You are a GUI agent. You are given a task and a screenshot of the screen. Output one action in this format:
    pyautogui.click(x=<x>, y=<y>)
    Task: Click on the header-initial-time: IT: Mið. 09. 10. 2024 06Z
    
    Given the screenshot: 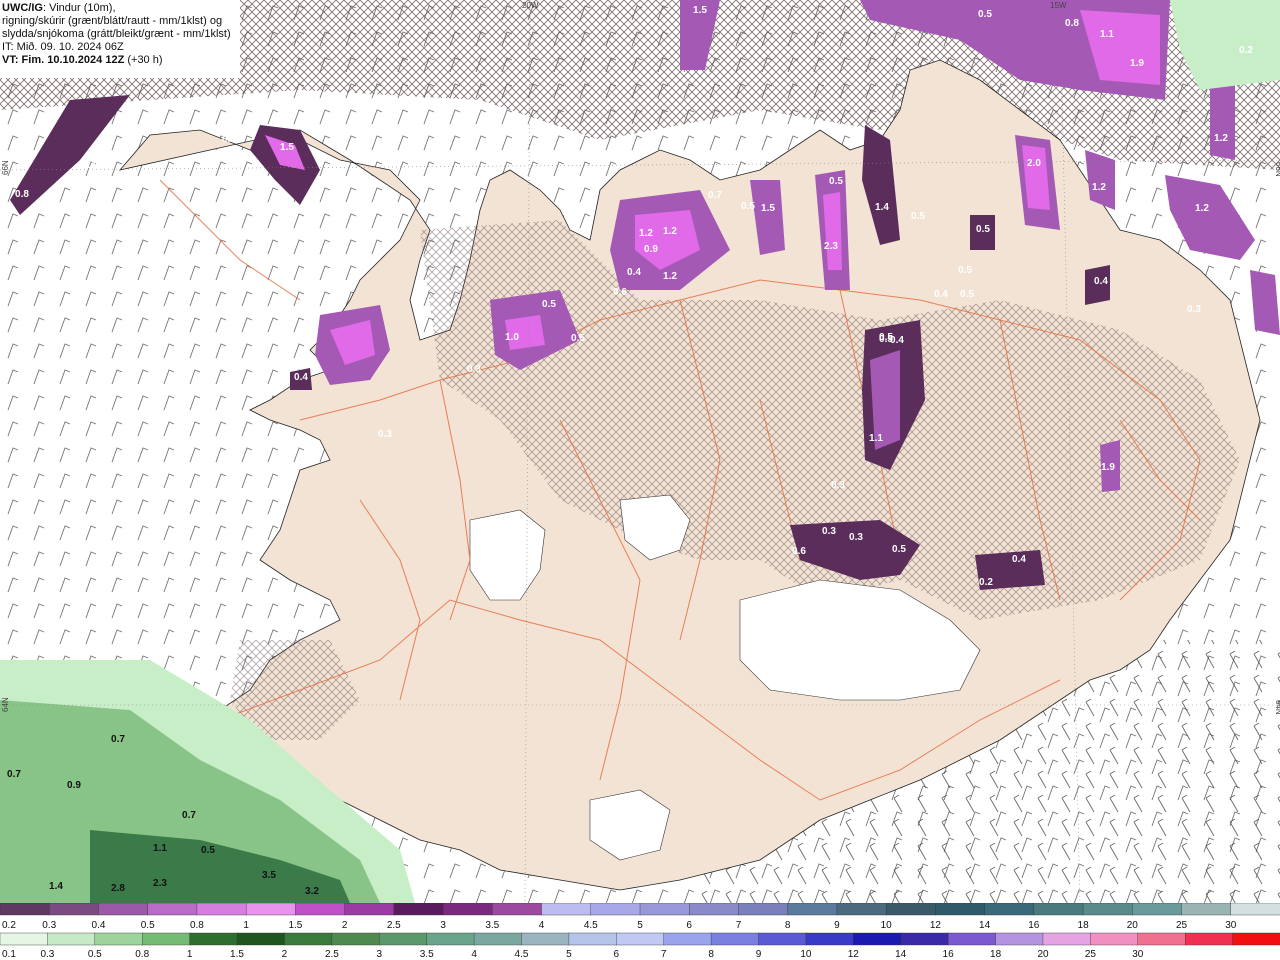 What is the action you would take?
    pyautogui.click(x=63, y=47)
    